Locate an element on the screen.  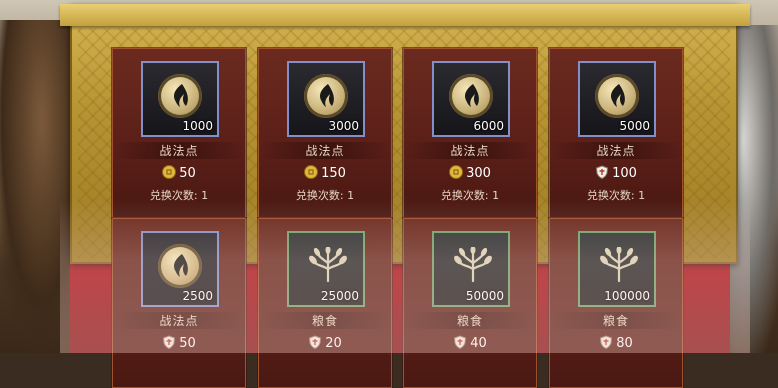
exchange-item-card: 100000 粮食 80 is located at coordinates (616, 303).